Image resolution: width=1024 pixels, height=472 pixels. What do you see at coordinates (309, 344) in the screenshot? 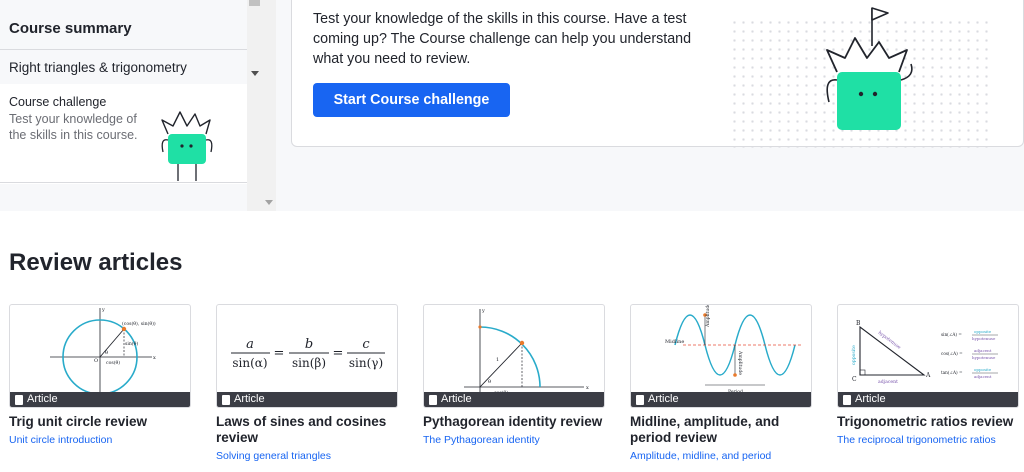
I see `svg-text: b` at bounding box center [309, 344].